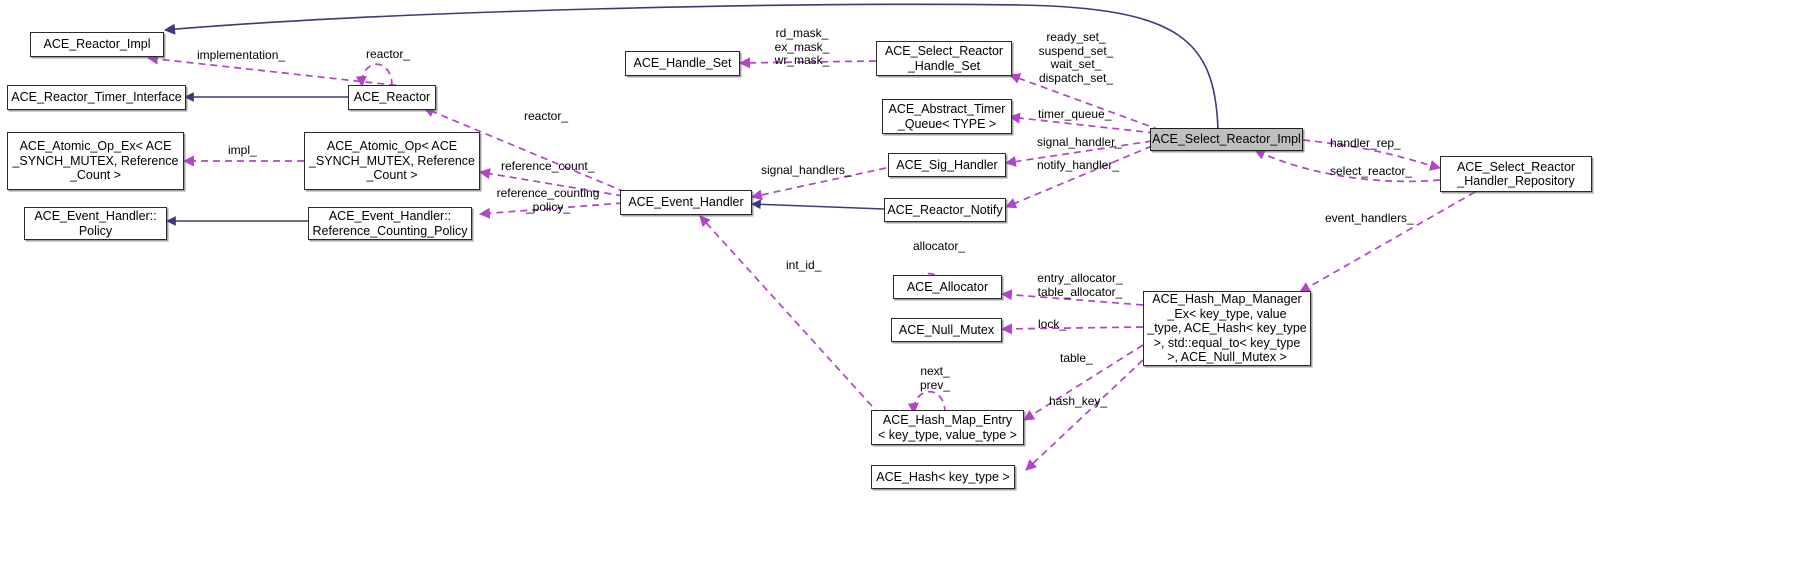 The width and height of the screenshot is (1817, 573). Describe the element at coordinates (1078, 165) in the screenshot. I see `edge-label-notify-handler: notify_handler_` at that location.